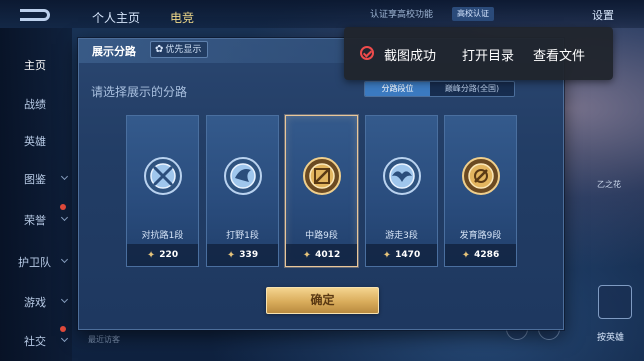  Describe the element at coordinates (322, 300) in the screenshot. I see `confirm-button: 确定` at that location.